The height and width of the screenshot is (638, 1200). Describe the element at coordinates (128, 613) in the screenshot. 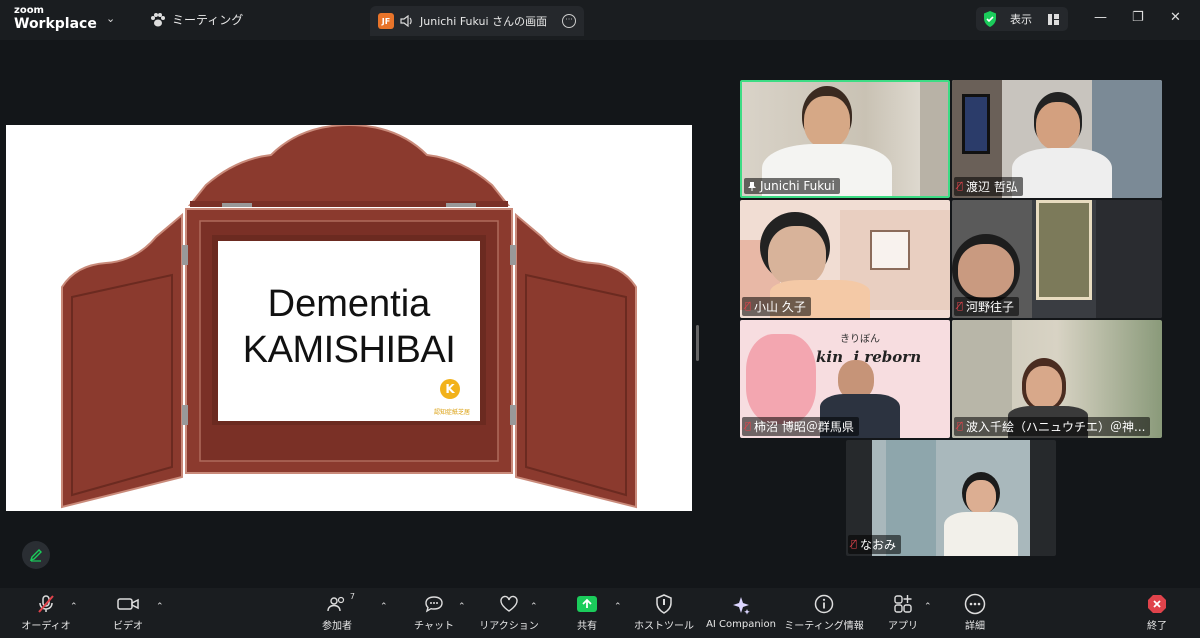

I see `video-button: ビデオ` at that location.